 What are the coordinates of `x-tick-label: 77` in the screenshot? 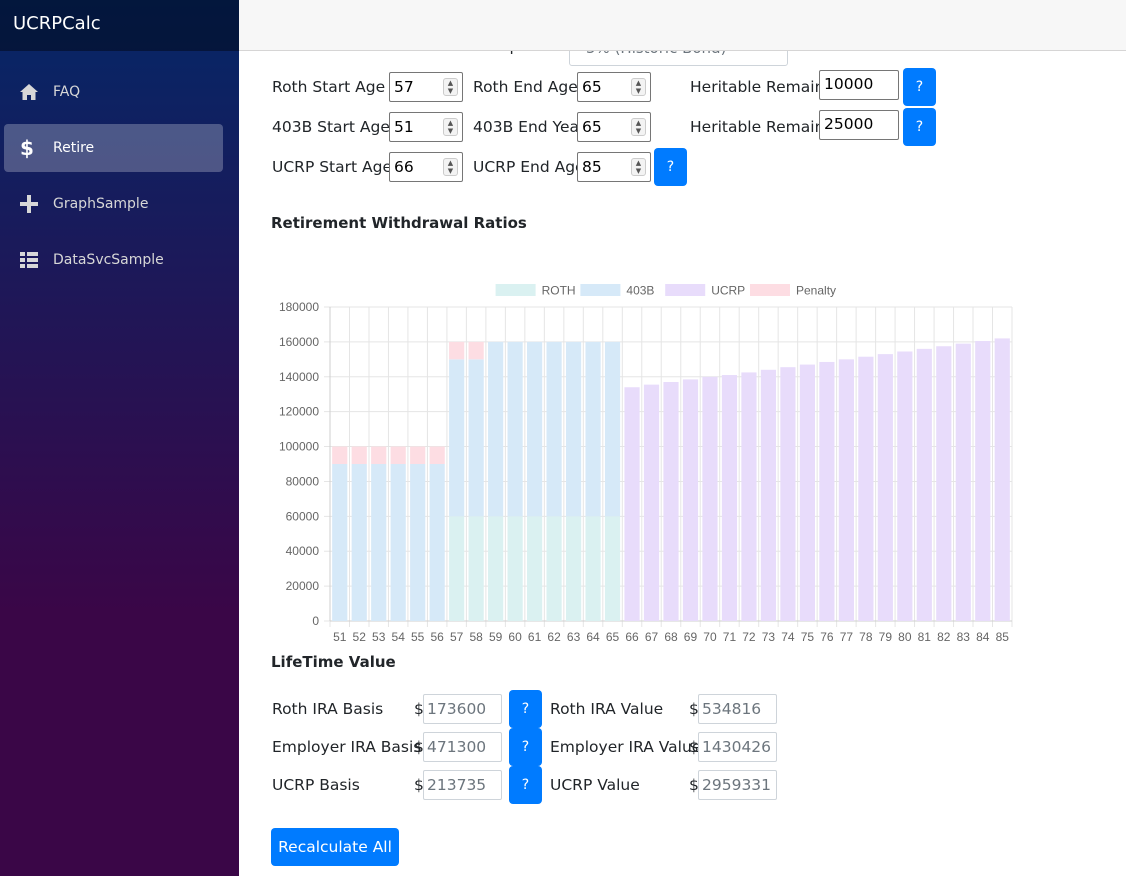 It's located at (847, 637).